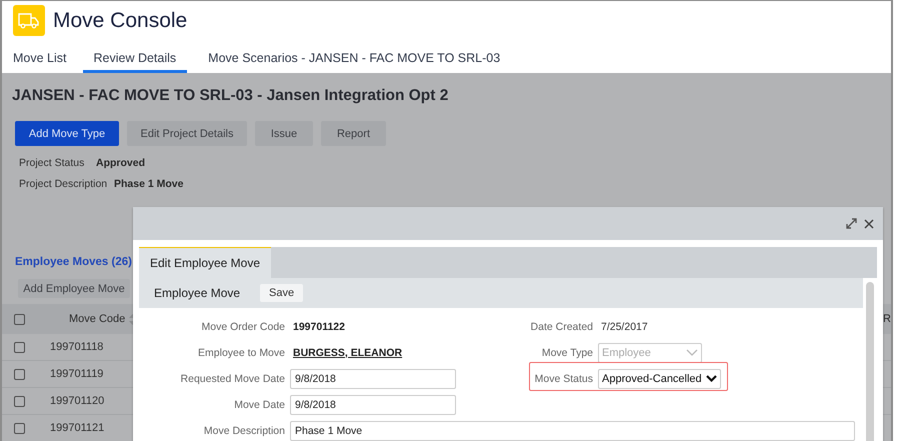 The image size is (900, 441). I want to click on field-value: Phase 1 Move, so click(149, 184).